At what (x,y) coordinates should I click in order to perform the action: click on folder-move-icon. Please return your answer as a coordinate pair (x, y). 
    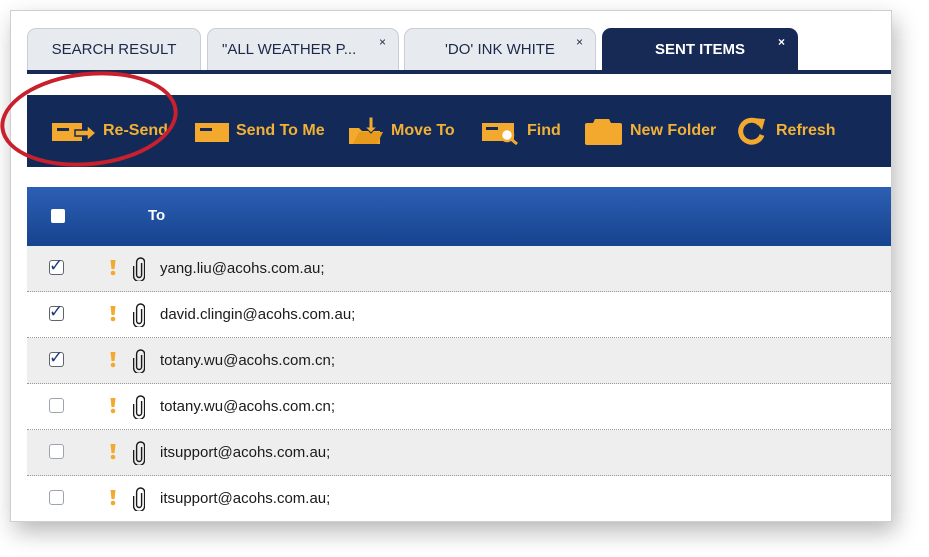
    Looking at the image, I should click on (366, 130).